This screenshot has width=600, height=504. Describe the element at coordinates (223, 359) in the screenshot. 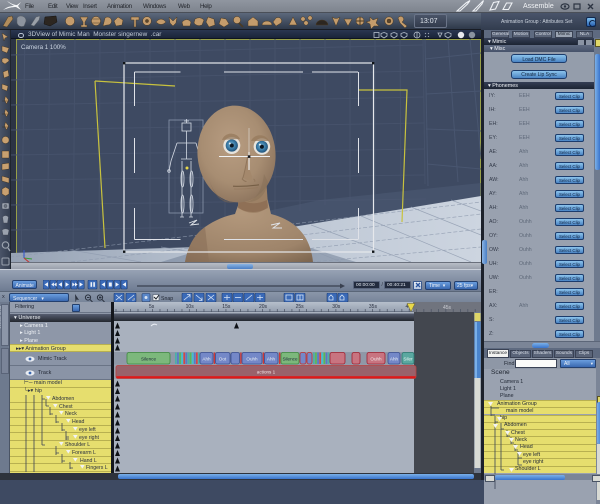

I see `svg-text: Oot` at that location.